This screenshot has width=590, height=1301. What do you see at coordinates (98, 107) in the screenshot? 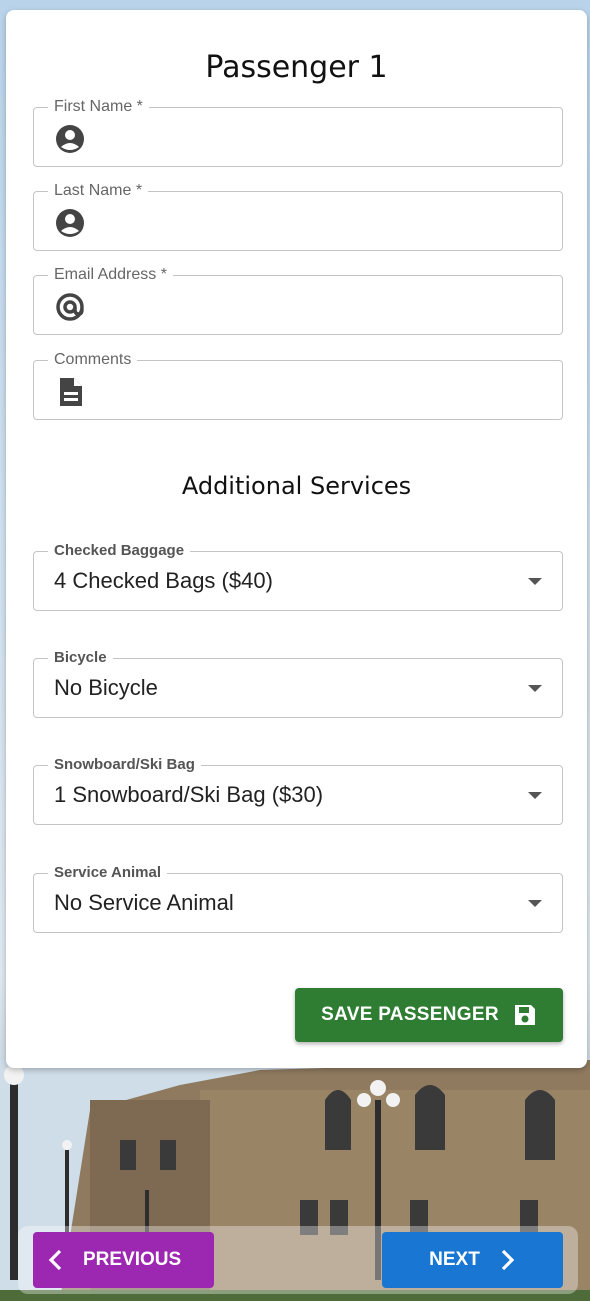
I see `first-name-label: First Name *` at bounding box center [98, 107].